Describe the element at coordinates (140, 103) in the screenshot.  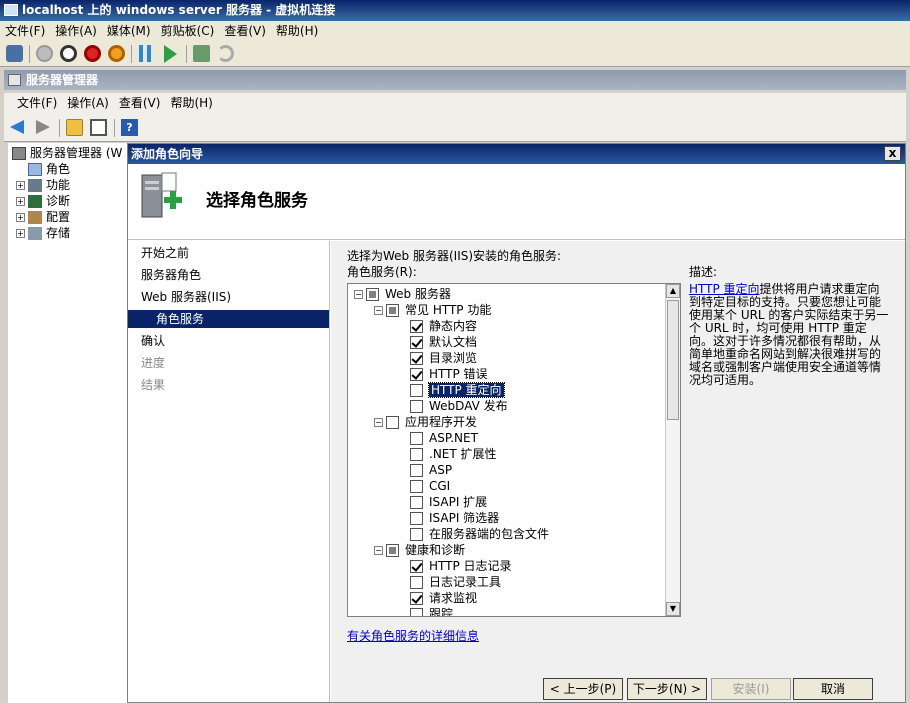
I see `sm-menu-view: 查看(V)` at that location.